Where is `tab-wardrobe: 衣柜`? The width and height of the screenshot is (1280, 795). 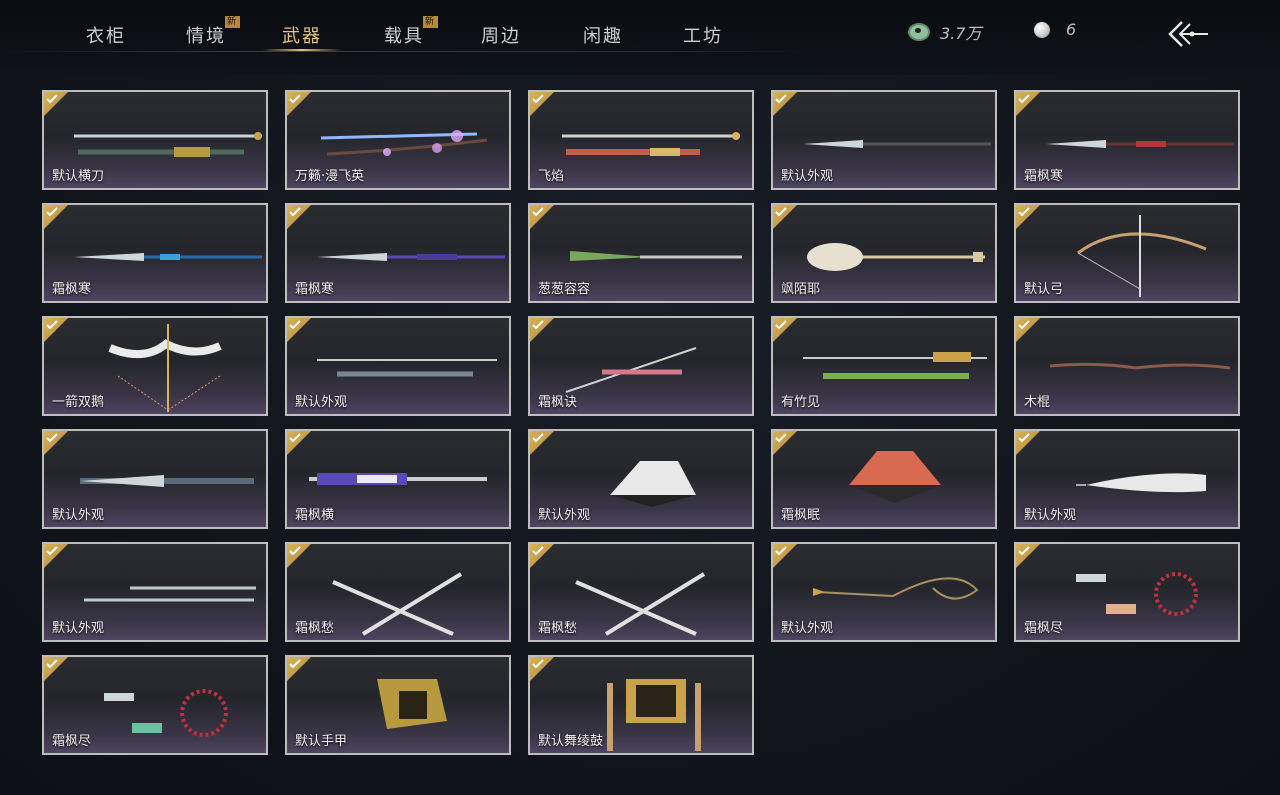
tab-wardrobe: 衣柜 is located at coordinates (106, 35).